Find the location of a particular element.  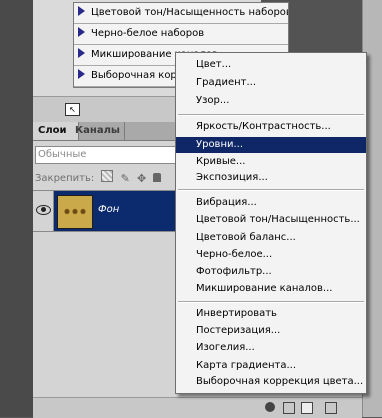

new-layer-icon is located at coordinates (307, 408).